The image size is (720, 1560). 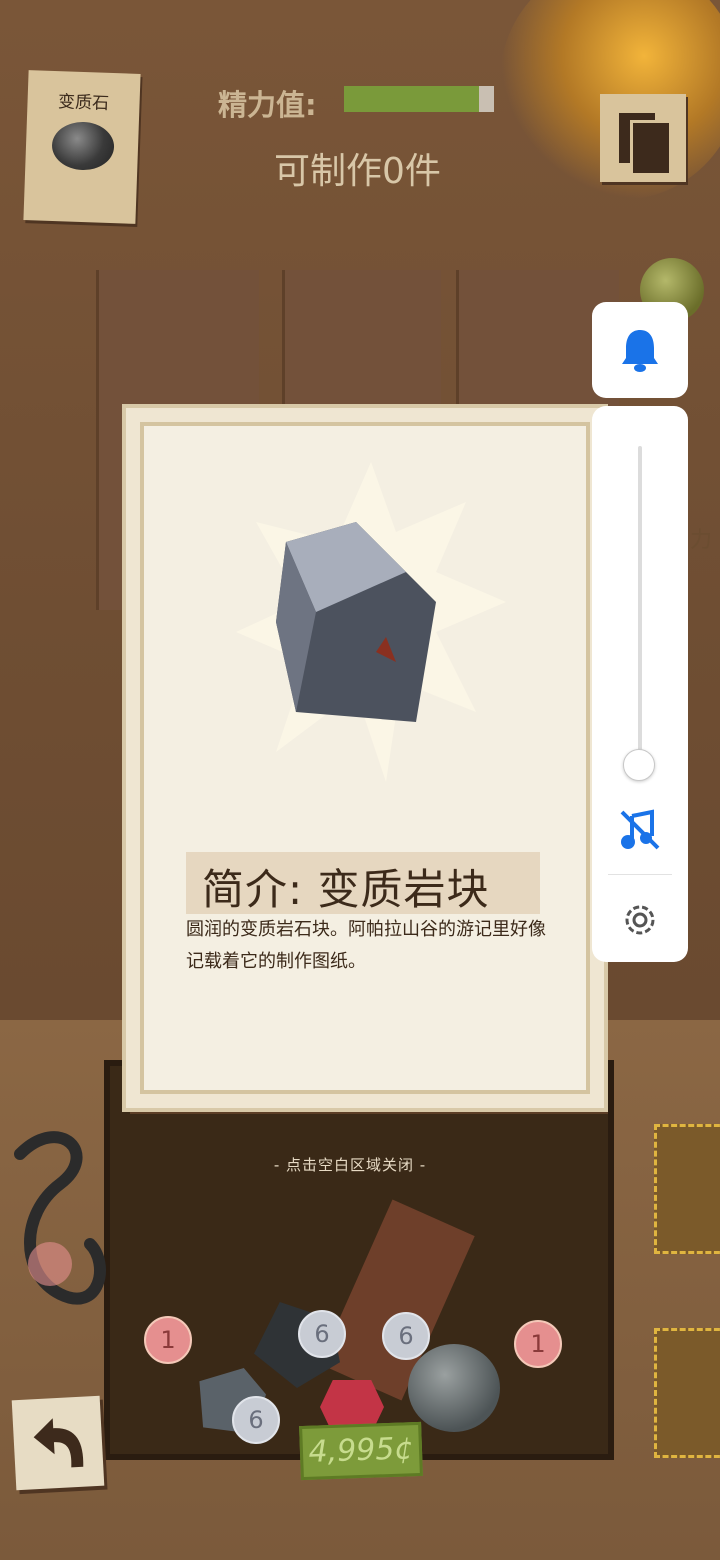 What do you see at coordinates (411, 99) in the screenshot?
I see `energy-bar-fill` at bounding box center [411, 99].